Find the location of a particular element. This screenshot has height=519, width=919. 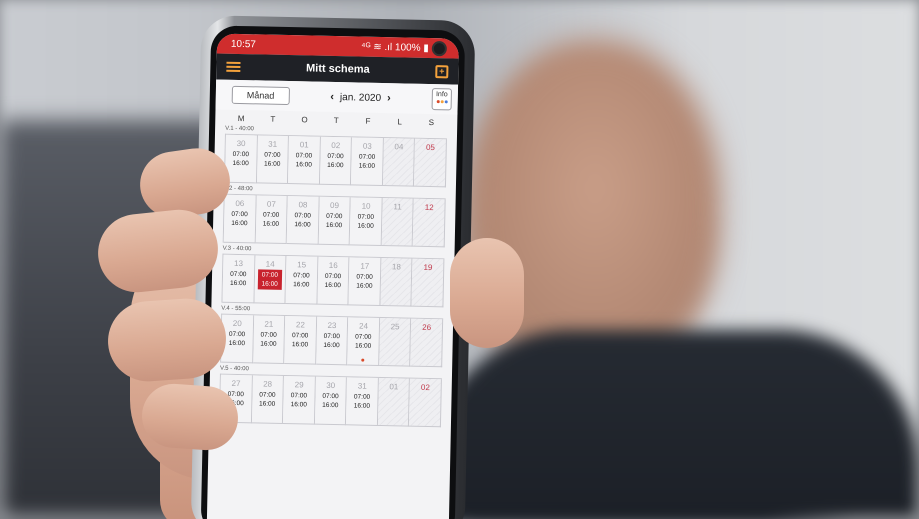

calendar-day: 03 07:00 16:00 is located at coordinates (367, 162).